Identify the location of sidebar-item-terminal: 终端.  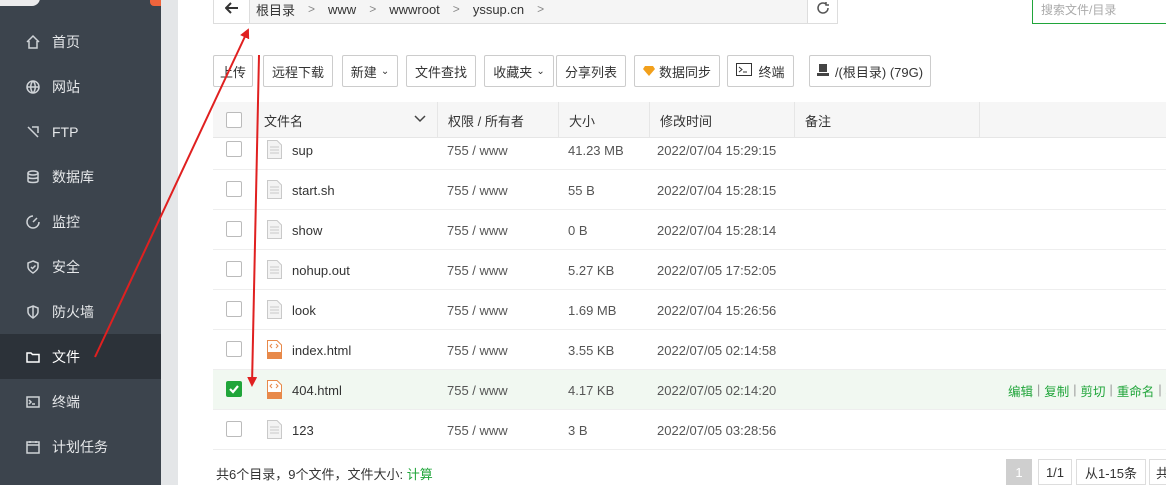
(80, 401).